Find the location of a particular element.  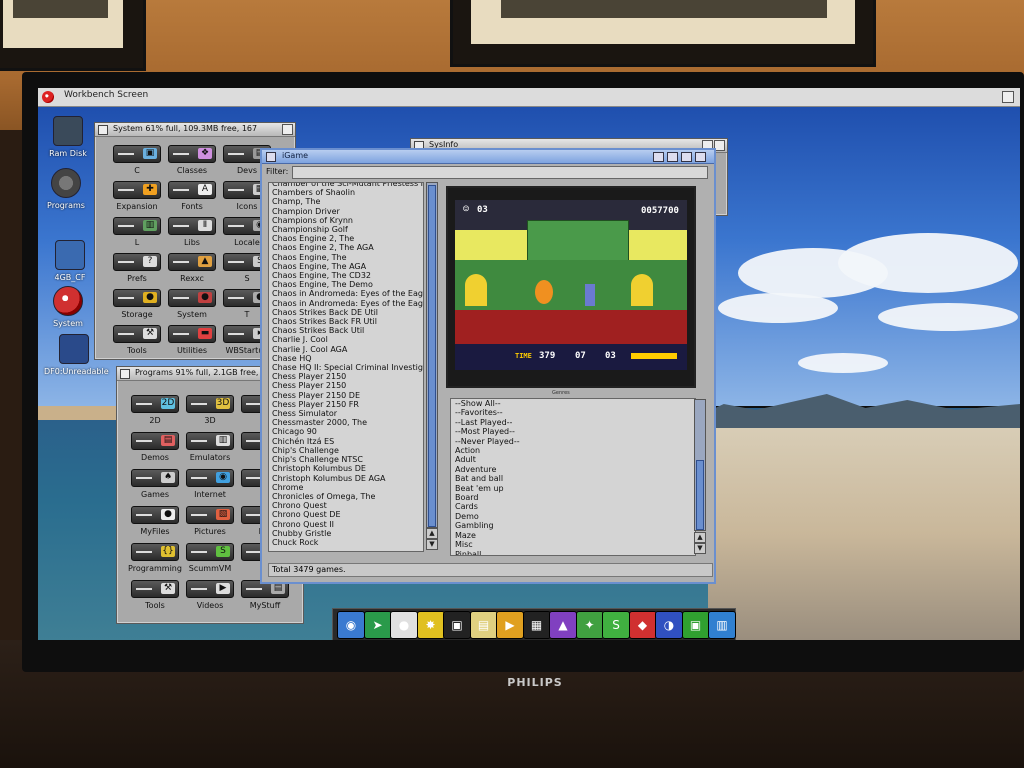

game-list-item: Chrome is located at coordinates (346, 487).